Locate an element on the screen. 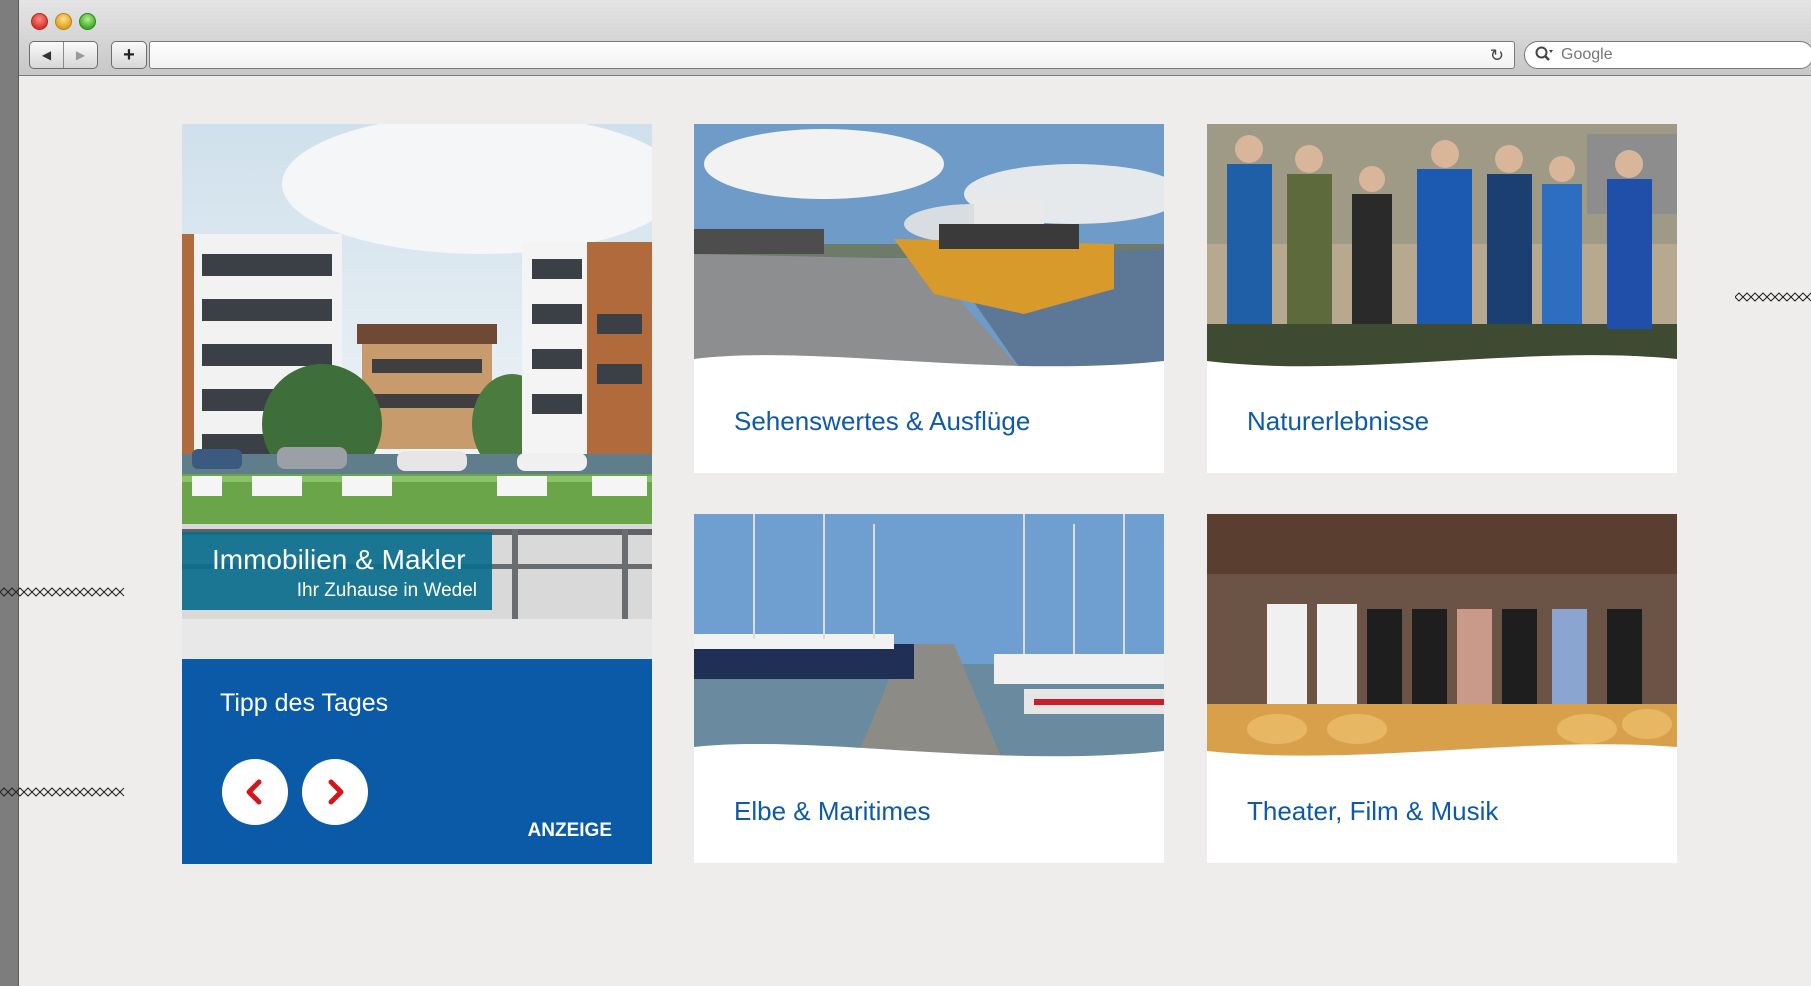 The image size is (1811, 986). tile-theater-film-musik: Theater, Film & Musik is located at coordinates (1442, 688).